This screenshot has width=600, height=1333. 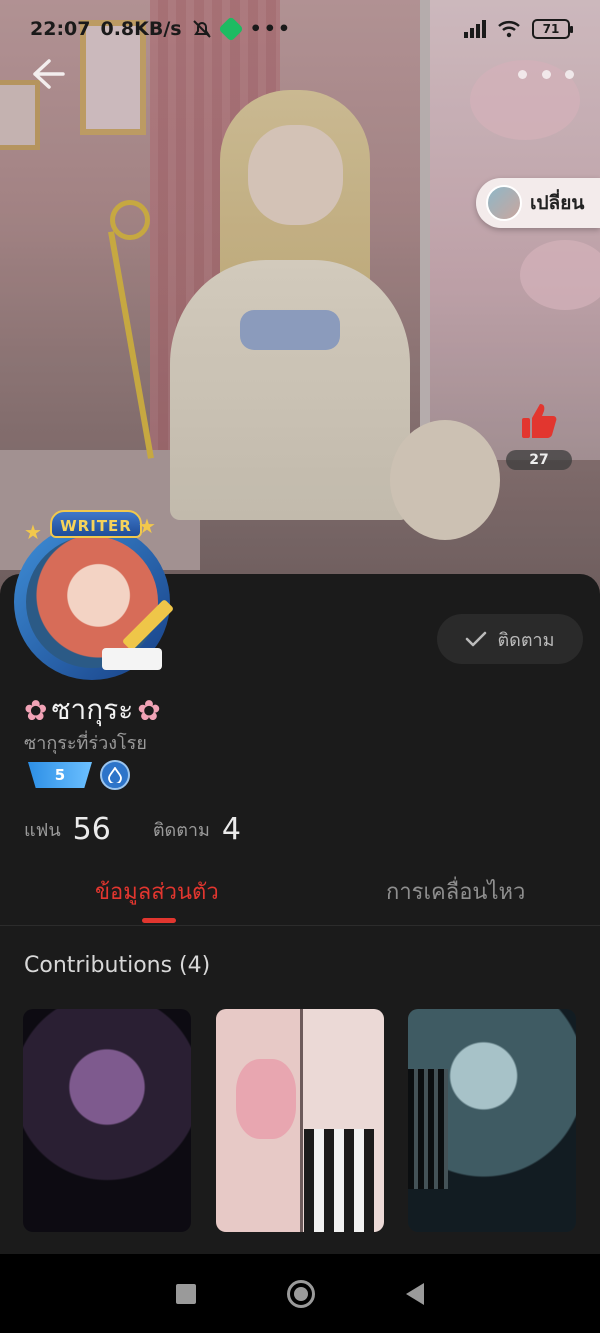 I want to click on following-count: 4, so click(x=231, y=829).